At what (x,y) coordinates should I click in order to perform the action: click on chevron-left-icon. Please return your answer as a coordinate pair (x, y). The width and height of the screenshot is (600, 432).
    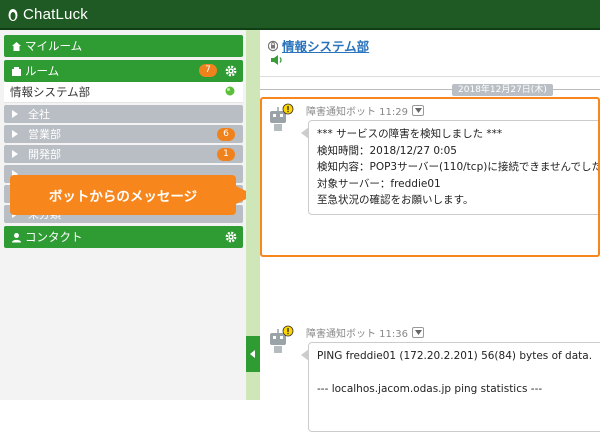
    Looking at the image, I should click on (252, 354).